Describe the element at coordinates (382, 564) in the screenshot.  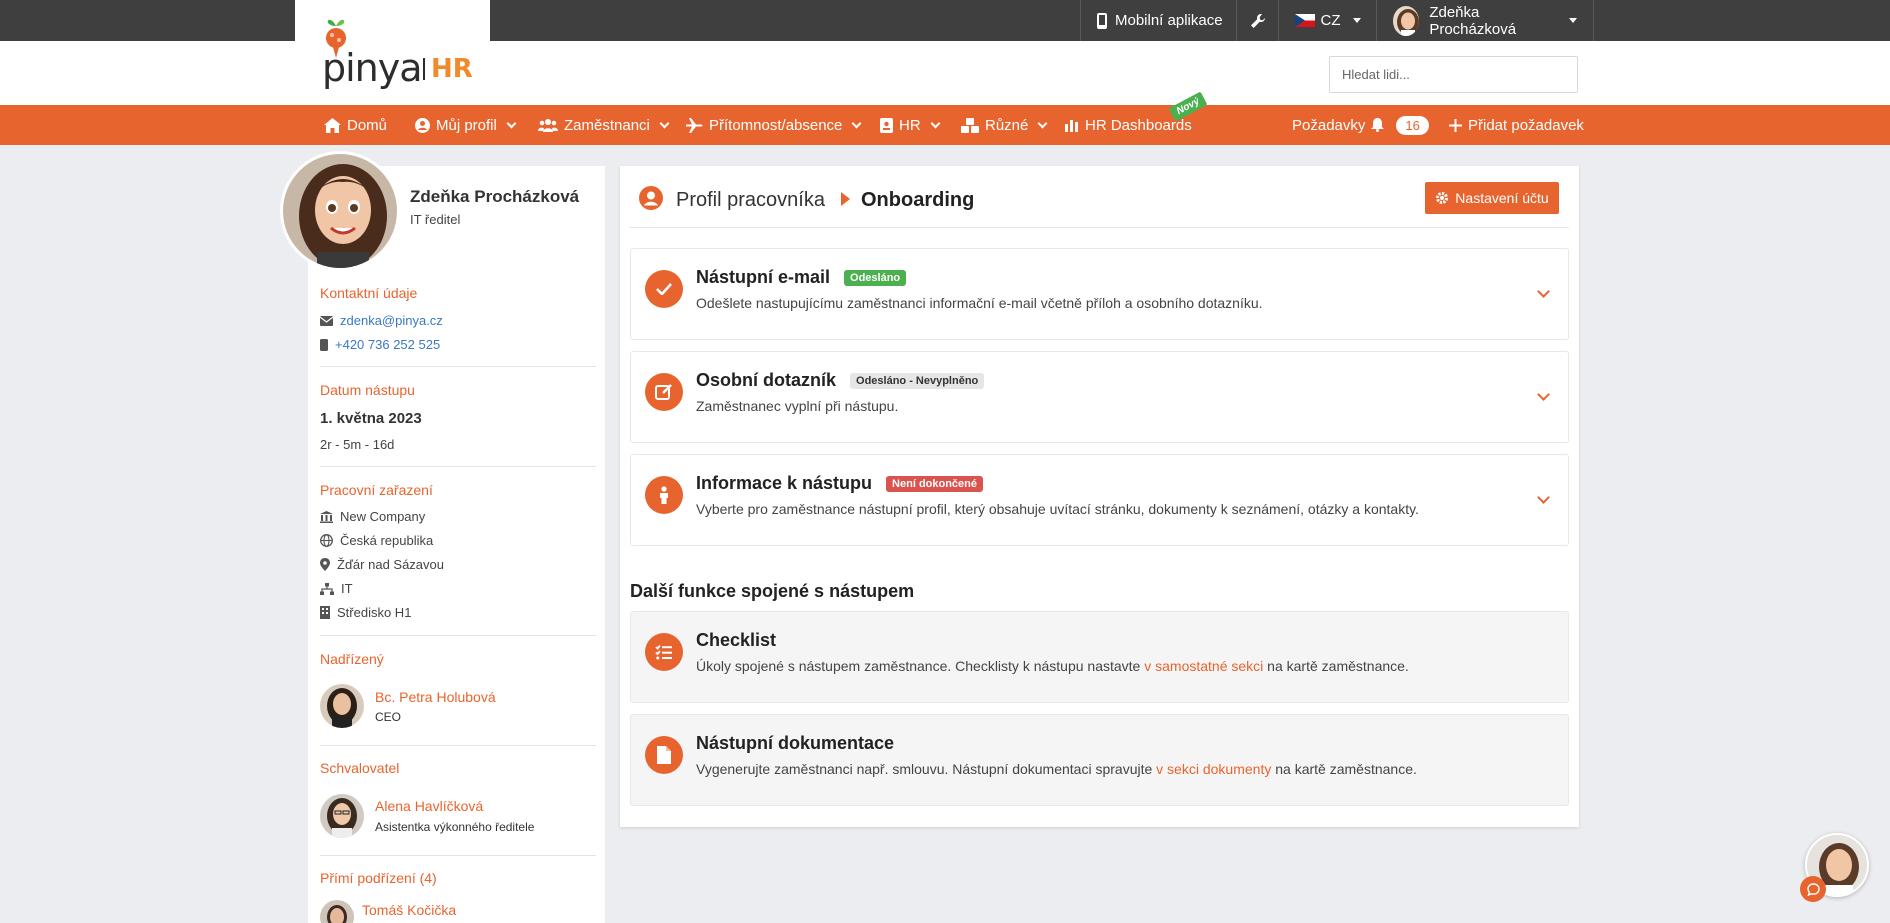
I see `city-row: Žďár nad Sázavou` at that location.